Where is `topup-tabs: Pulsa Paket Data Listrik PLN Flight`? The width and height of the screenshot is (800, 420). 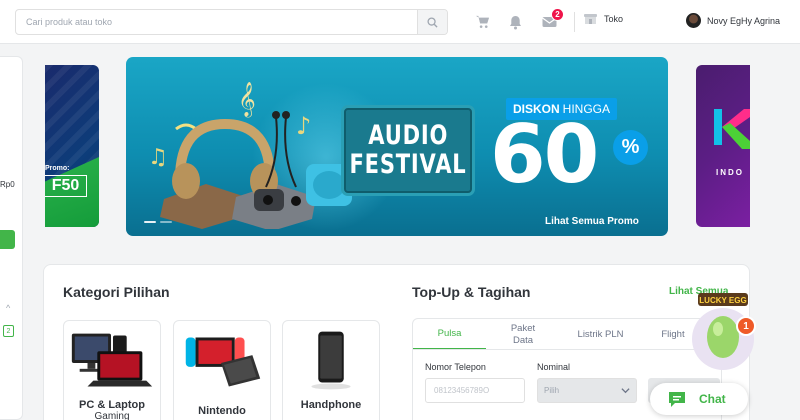 topup-tabs: Pulsa Paket Data Listrik PLN Flight is located at coordinates (567, 334).